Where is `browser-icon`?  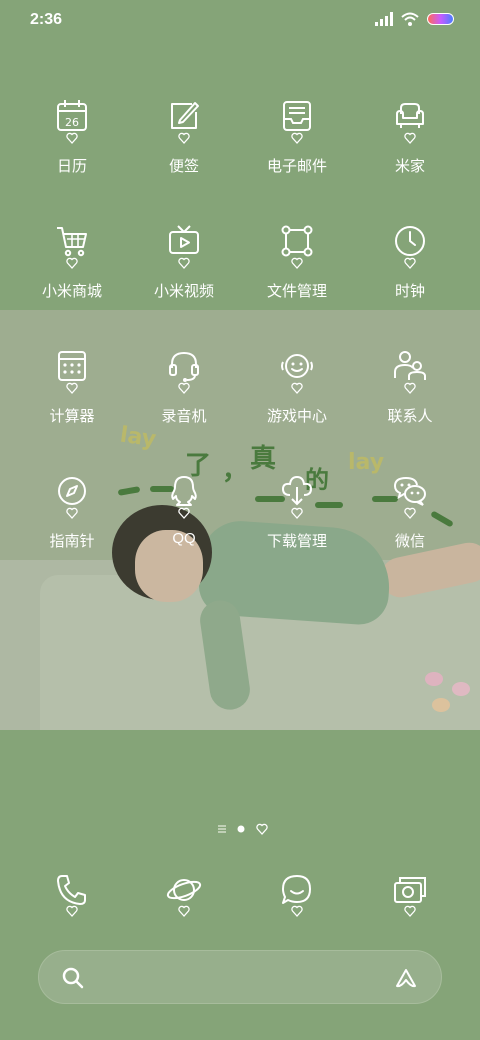 browser-icon is located at coordinates (184, 890).